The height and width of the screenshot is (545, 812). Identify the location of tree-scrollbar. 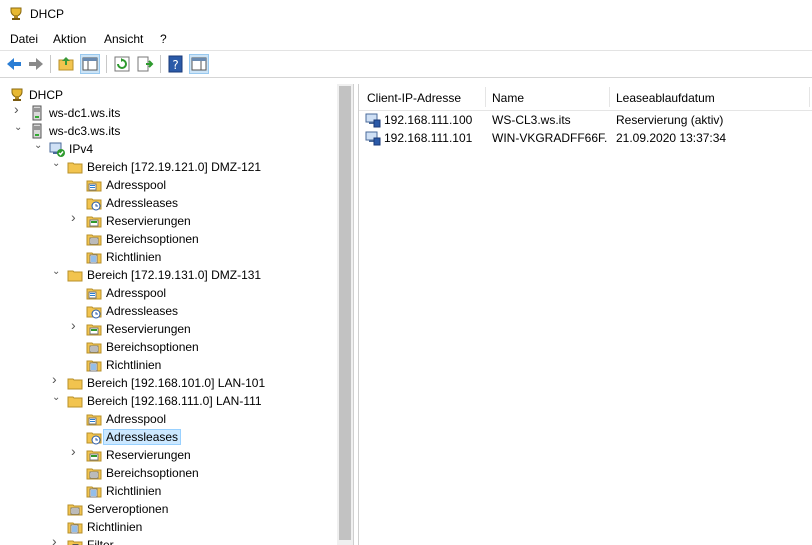
(345, 314).